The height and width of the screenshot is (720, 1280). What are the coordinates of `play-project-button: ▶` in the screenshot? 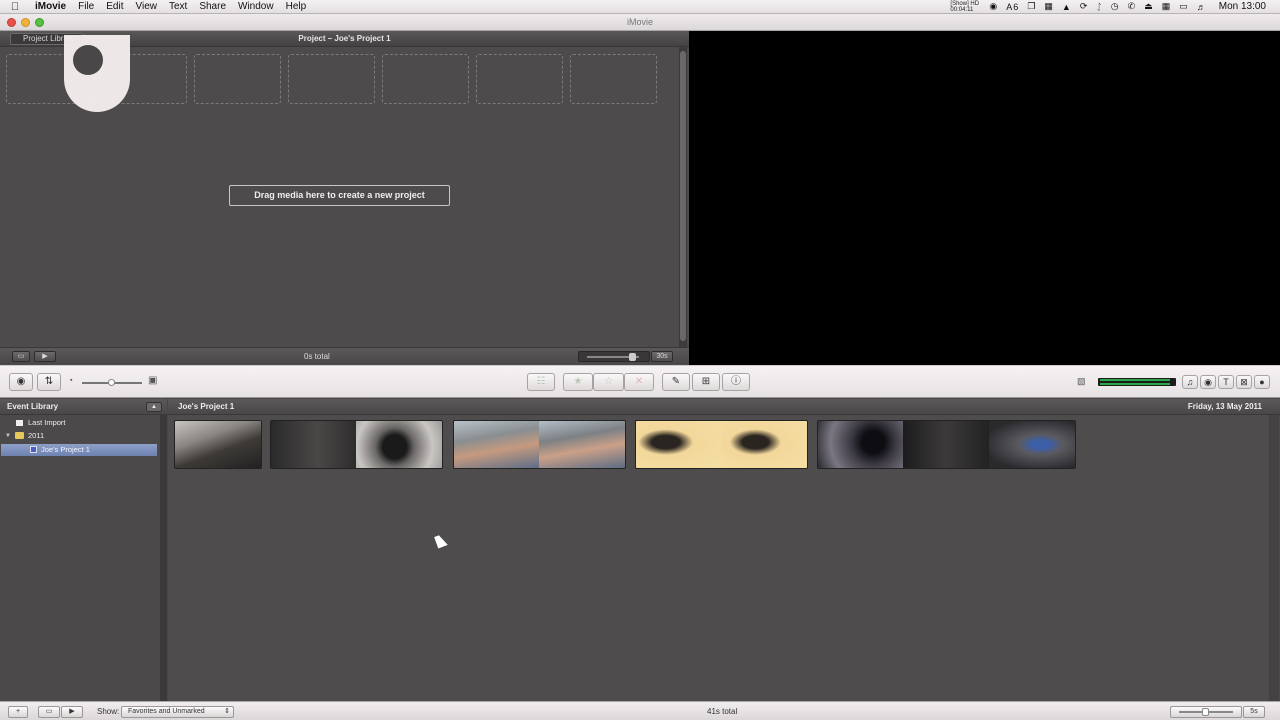 It's located at (45, 356).